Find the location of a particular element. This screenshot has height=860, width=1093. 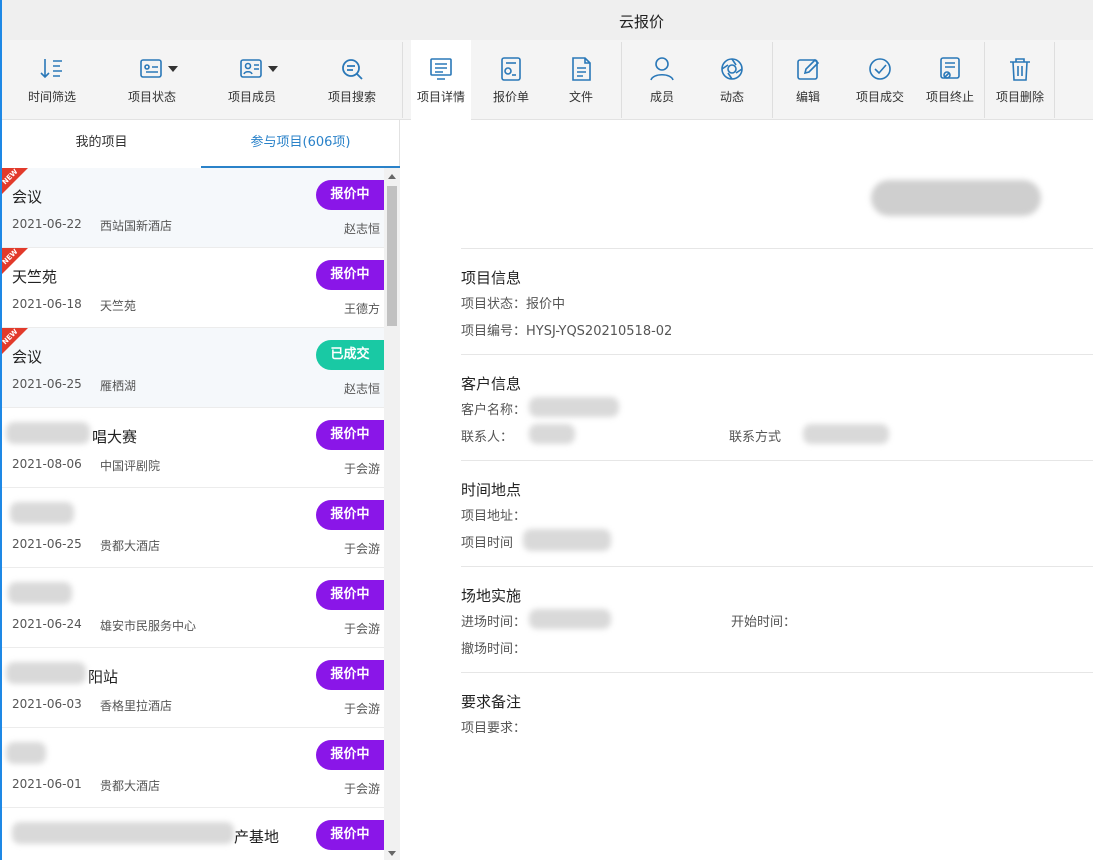

project-owner: 于会游 is located at coordinates (361, 789).